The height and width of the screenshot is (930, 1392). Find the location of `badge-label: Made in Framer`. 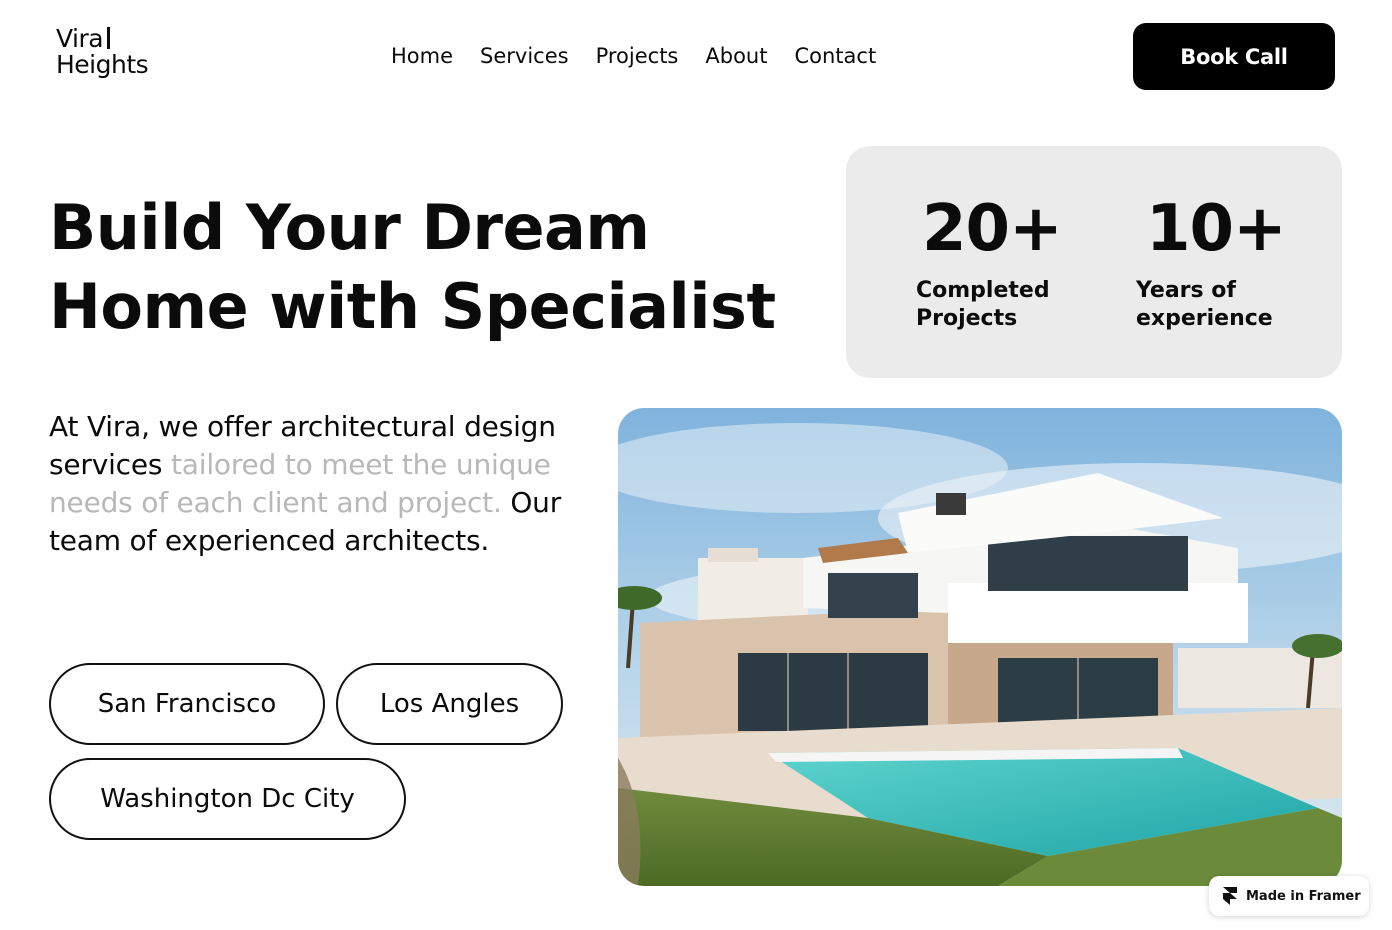

badge-label: Made in Framer is located at coordinates (1303, 896).